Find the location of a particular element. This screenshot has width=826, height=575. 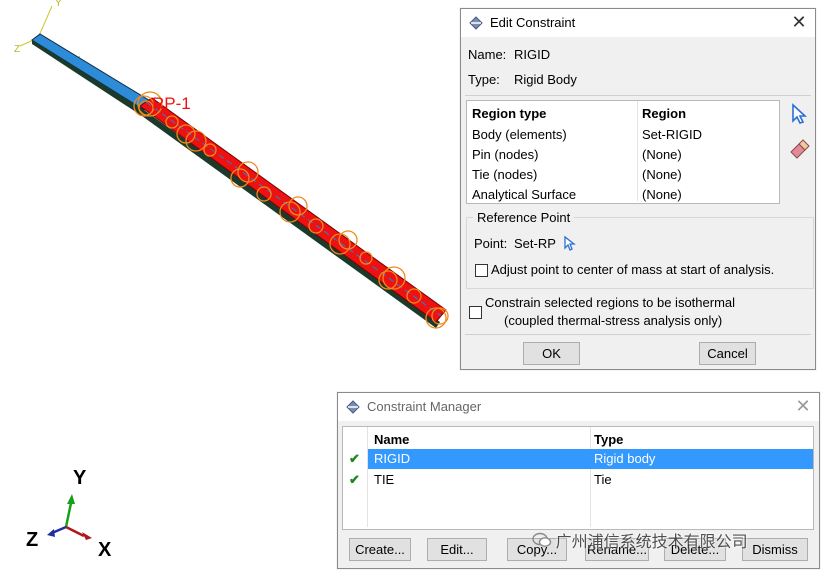

constraint-manager-title: Constraint Manager is located at coordinates (424, 406).